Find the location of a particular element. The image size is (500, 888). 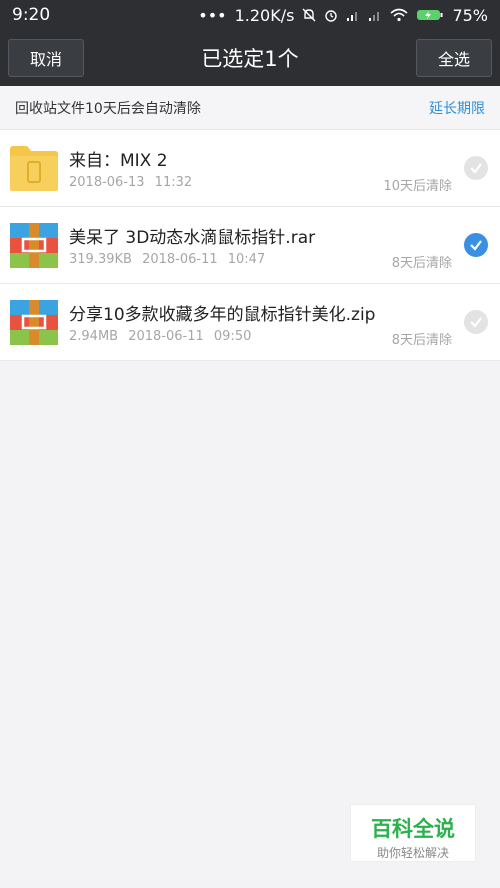

notice-text: 回收站文件10天后会自动清除 is located at coordinates (108, 108).